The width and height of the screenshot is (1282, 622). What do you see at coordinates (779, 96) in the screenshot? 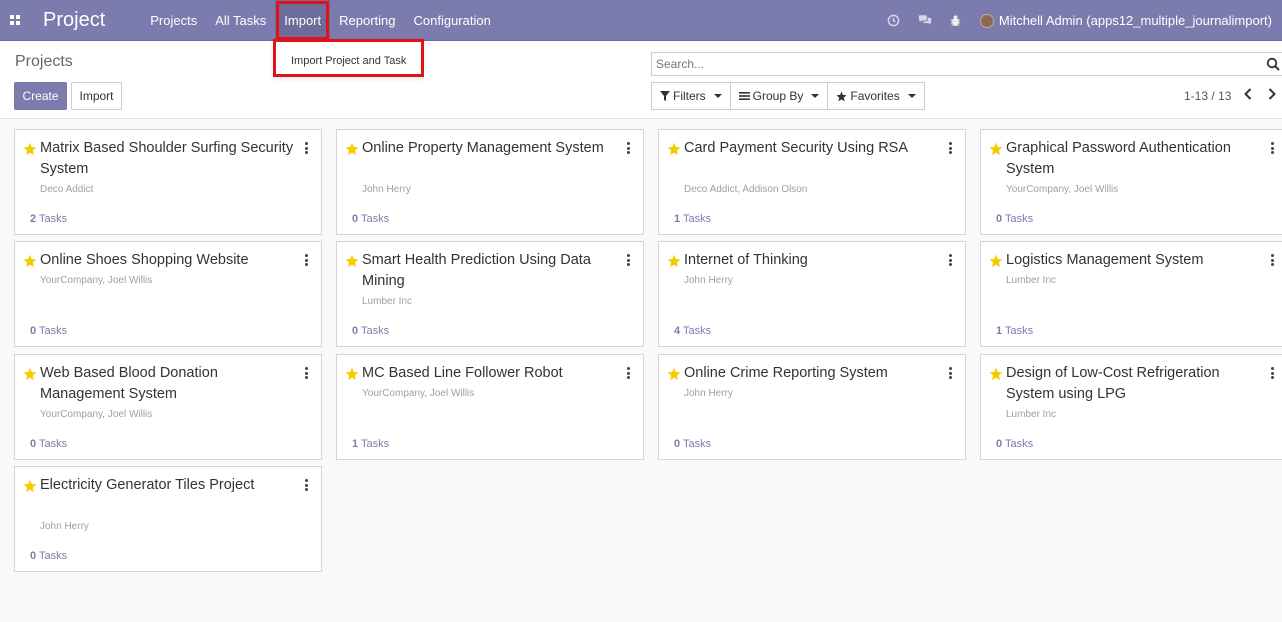
I see `groupby-button: Group By` at bounding box center [779, 96].